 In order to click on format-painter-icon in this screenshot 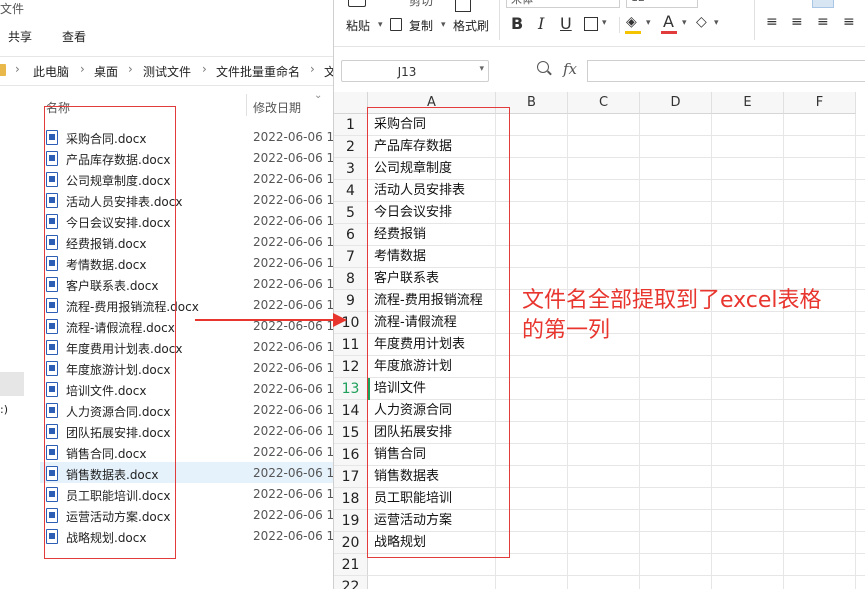, I will do `click(463, 6)`.